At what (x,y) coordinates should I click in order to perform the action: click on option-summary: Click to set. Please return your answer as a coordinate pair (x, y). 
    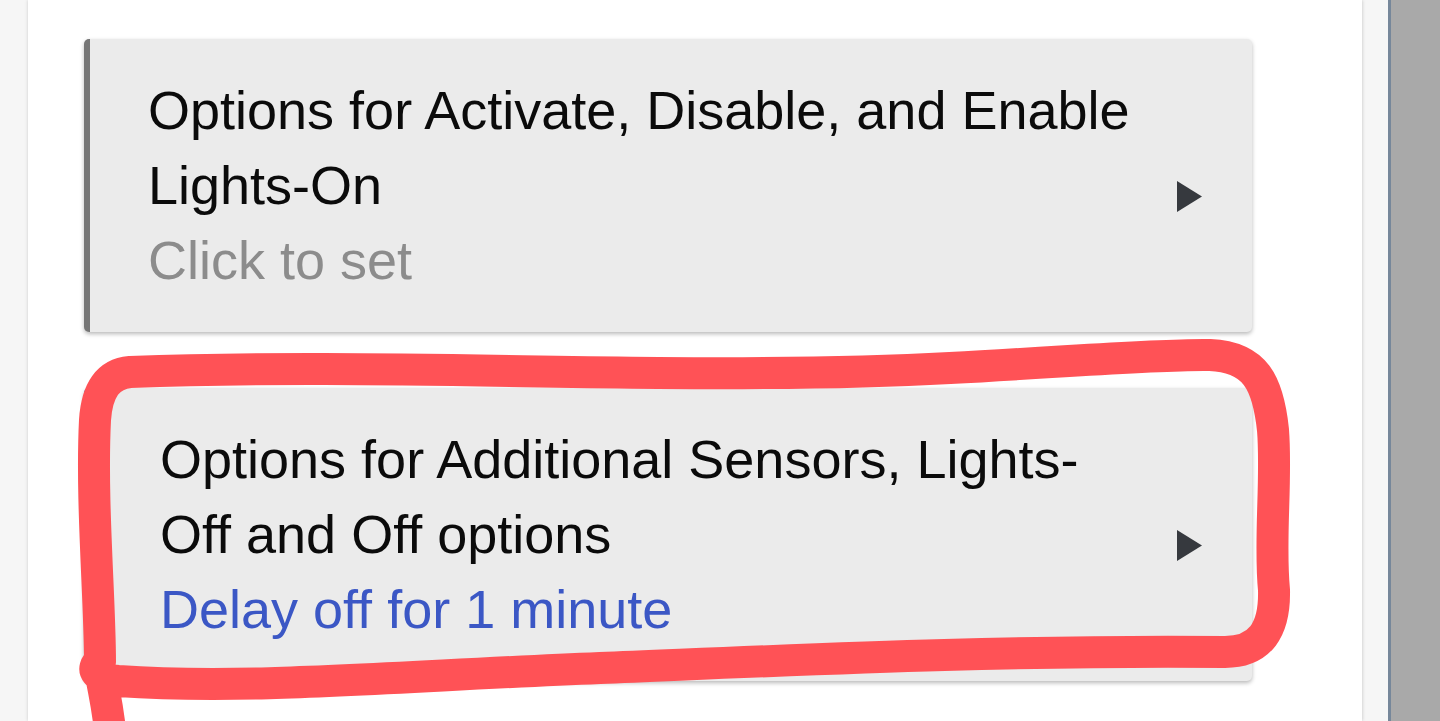
    Looking at the image, I should click on (281, 260).